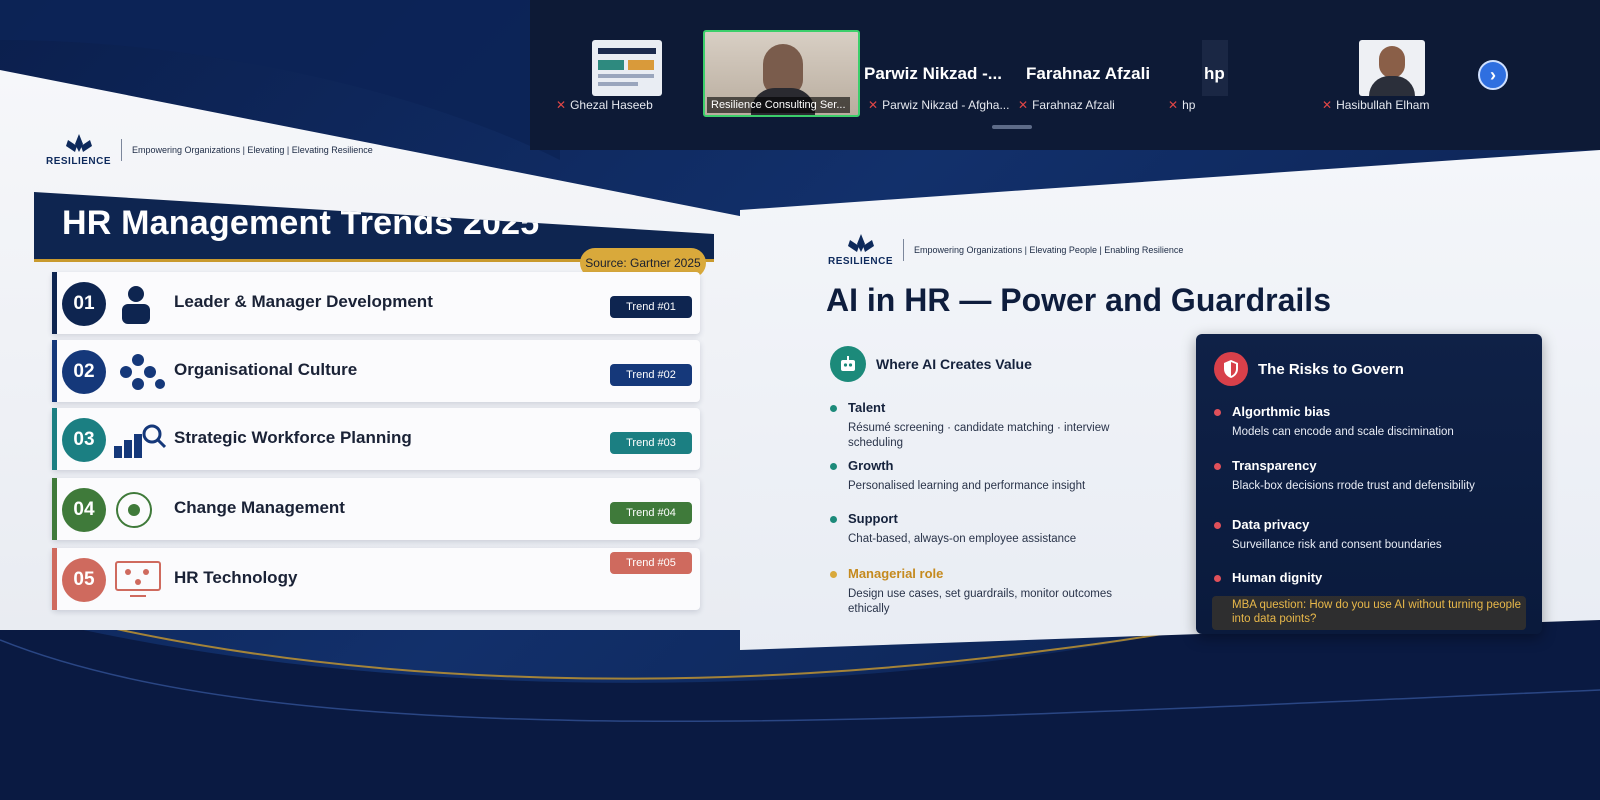  Describe the element at coordinates (1078, 300) in the screenshot. I see `slide-title: AI in HR — Power and Guardrails` at that location.